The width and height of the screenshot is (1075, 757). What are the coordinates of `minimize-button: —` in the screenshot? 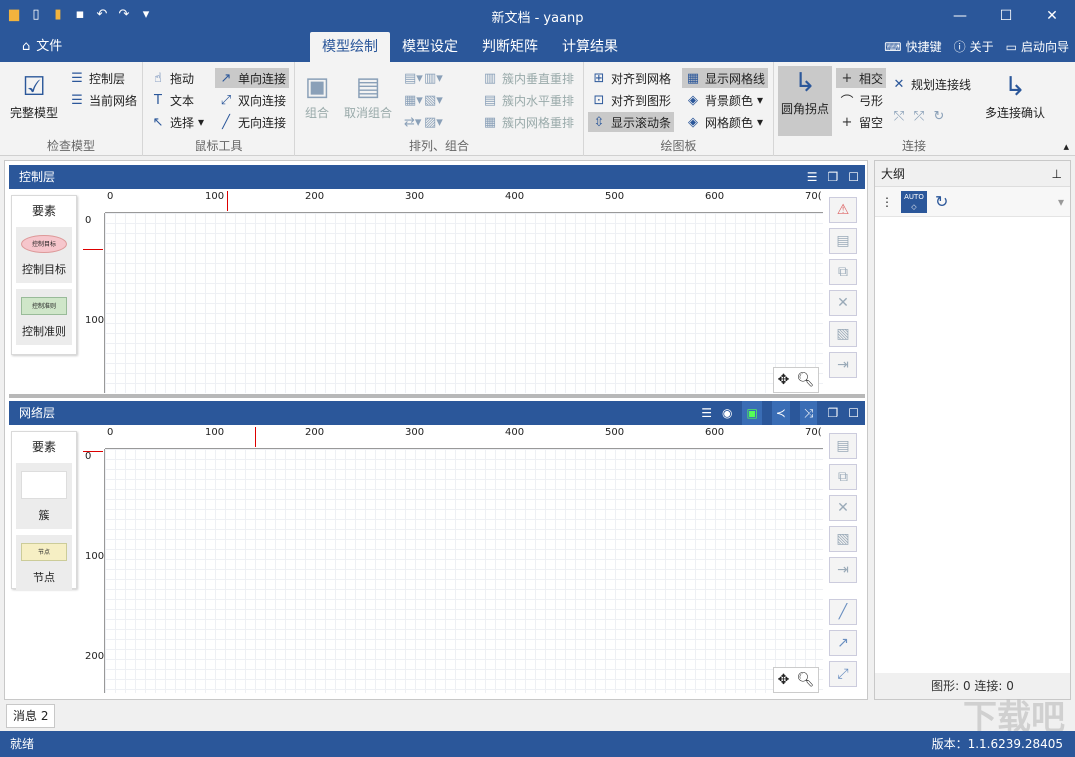 It's located at (960, 16).